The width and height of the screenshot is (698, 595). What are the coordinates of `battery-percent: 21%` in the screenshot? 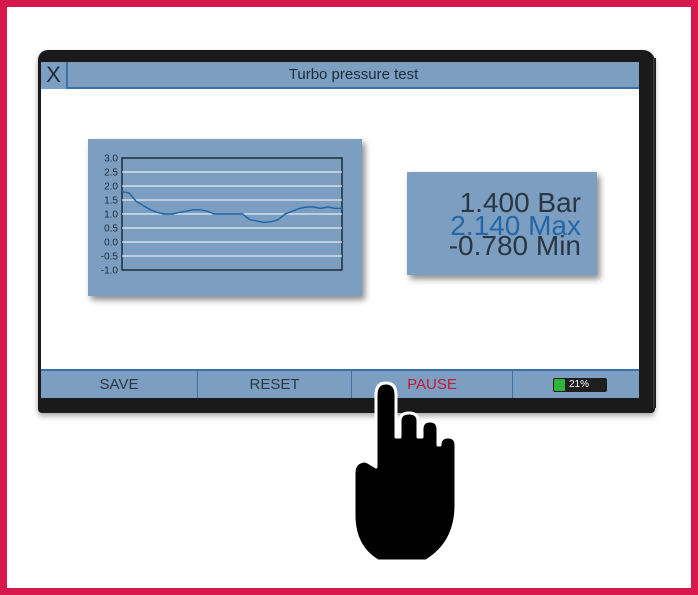 It's located at (578, 384).